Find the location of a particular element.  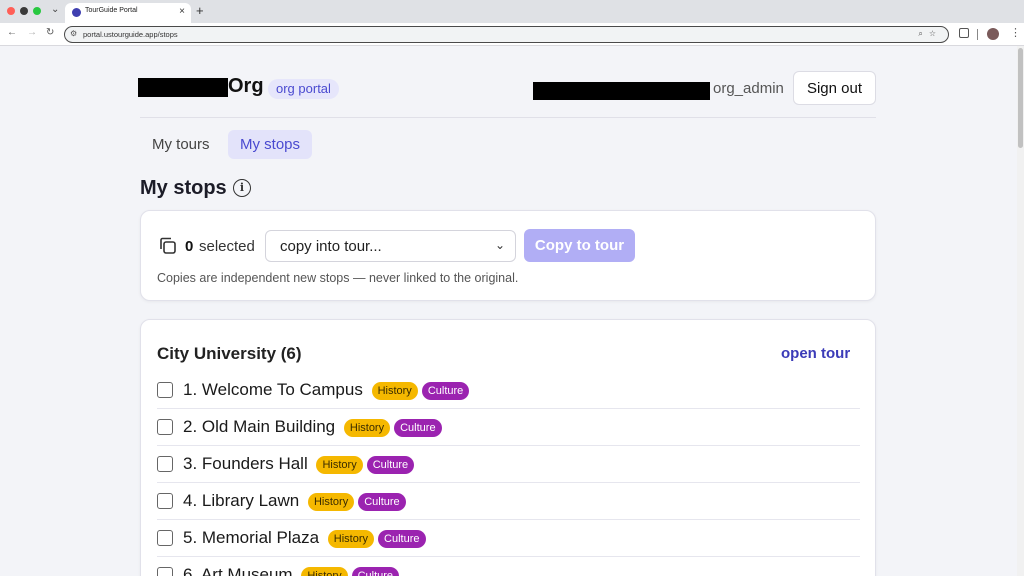

site-favicon-icon is located at coordinates (76, 12).